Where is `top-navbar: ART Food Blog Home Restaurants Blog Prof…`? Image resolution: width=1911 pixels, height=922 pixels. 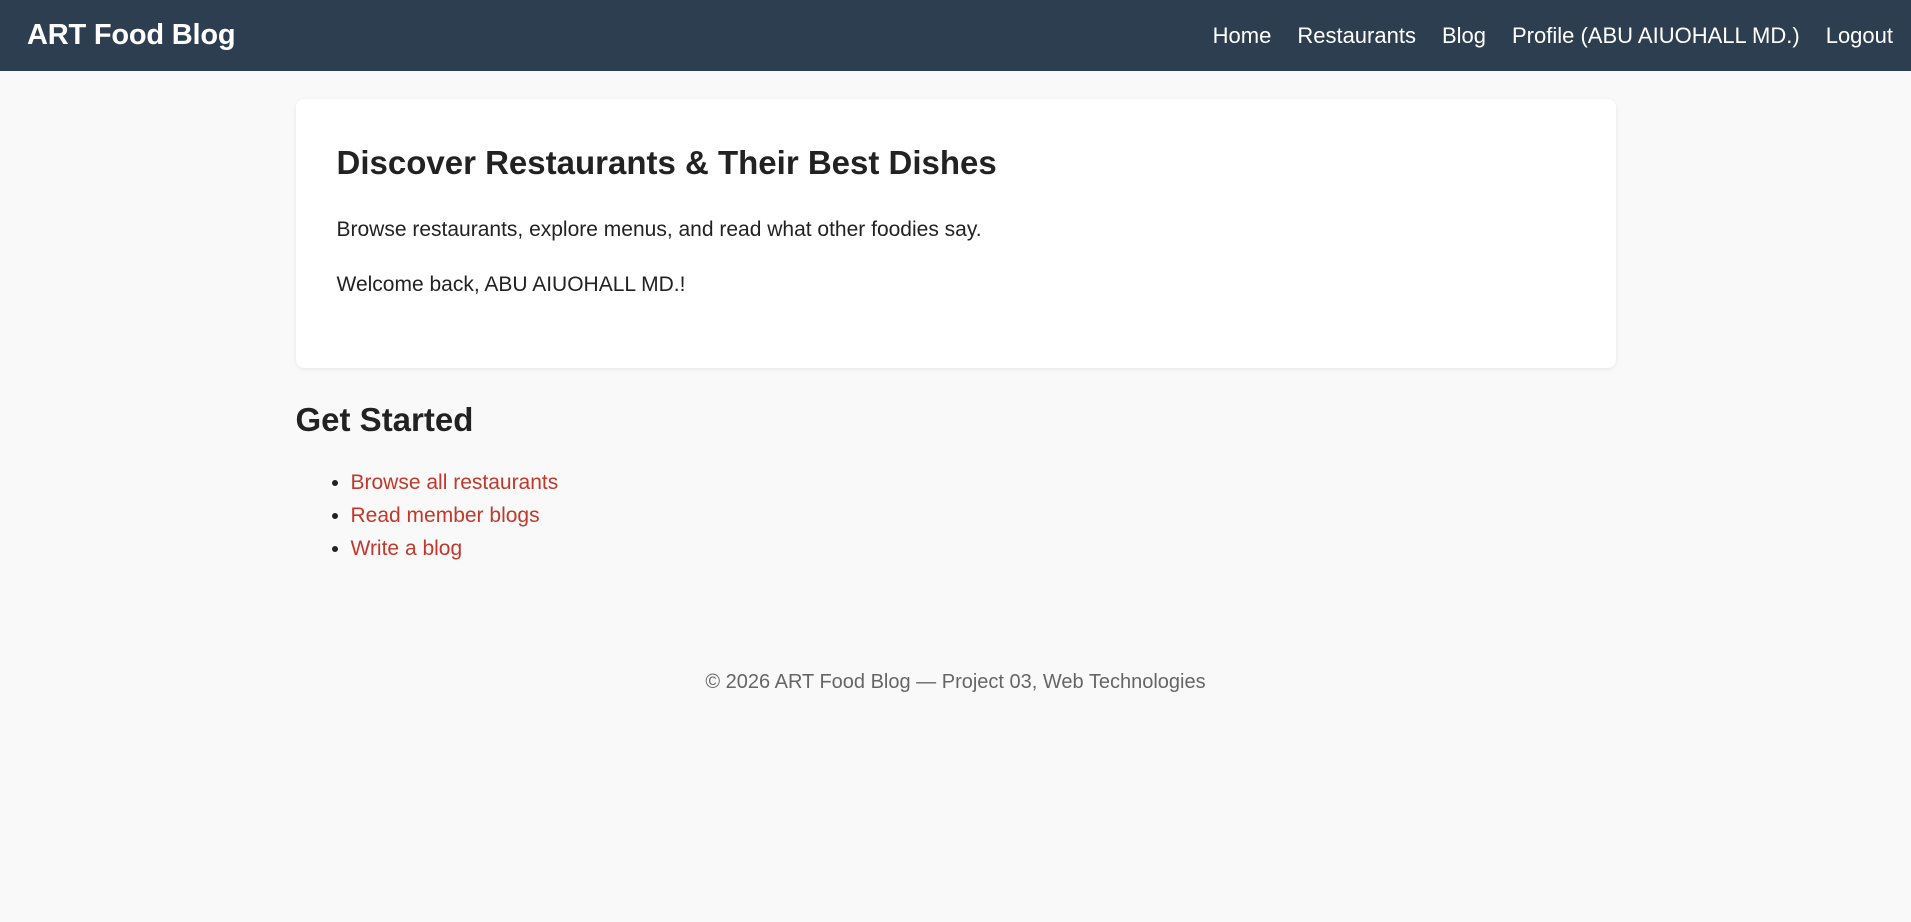
top-navbar: ART Food Blog Home Restaurants Blog Prof… is located at coordinates (955, 35).